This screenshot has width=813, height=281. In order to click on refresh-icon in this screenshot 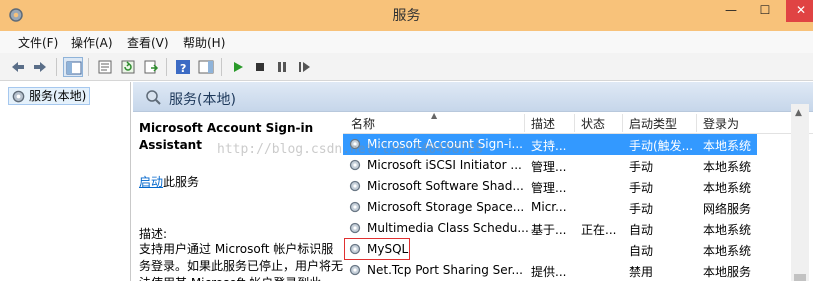, I will do `click(128, 67)`.